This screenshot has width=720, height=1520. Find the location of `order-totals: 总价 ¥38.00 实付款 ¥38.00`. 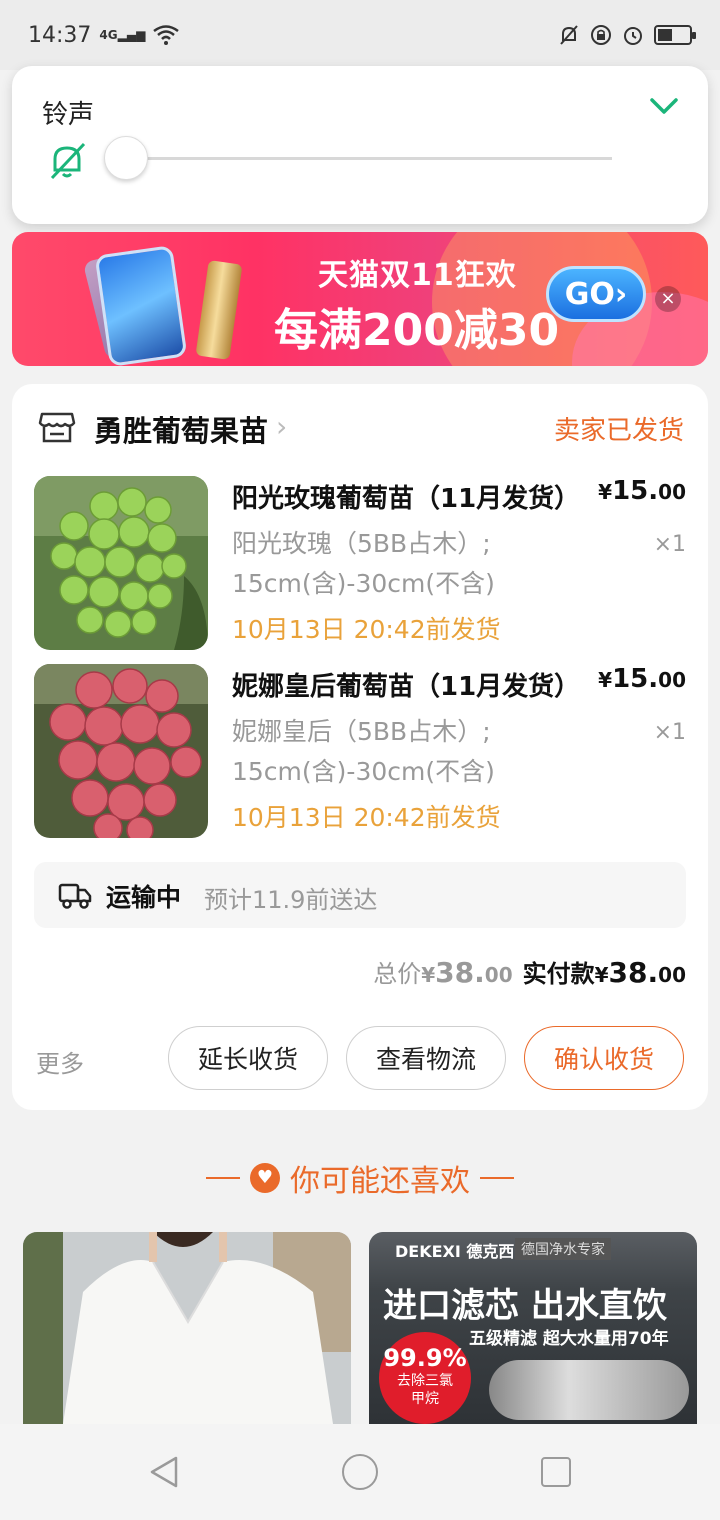

order-totals: 总价 ¥38.00 实付款 ¥38.00 is located at coordinates (529, 971).